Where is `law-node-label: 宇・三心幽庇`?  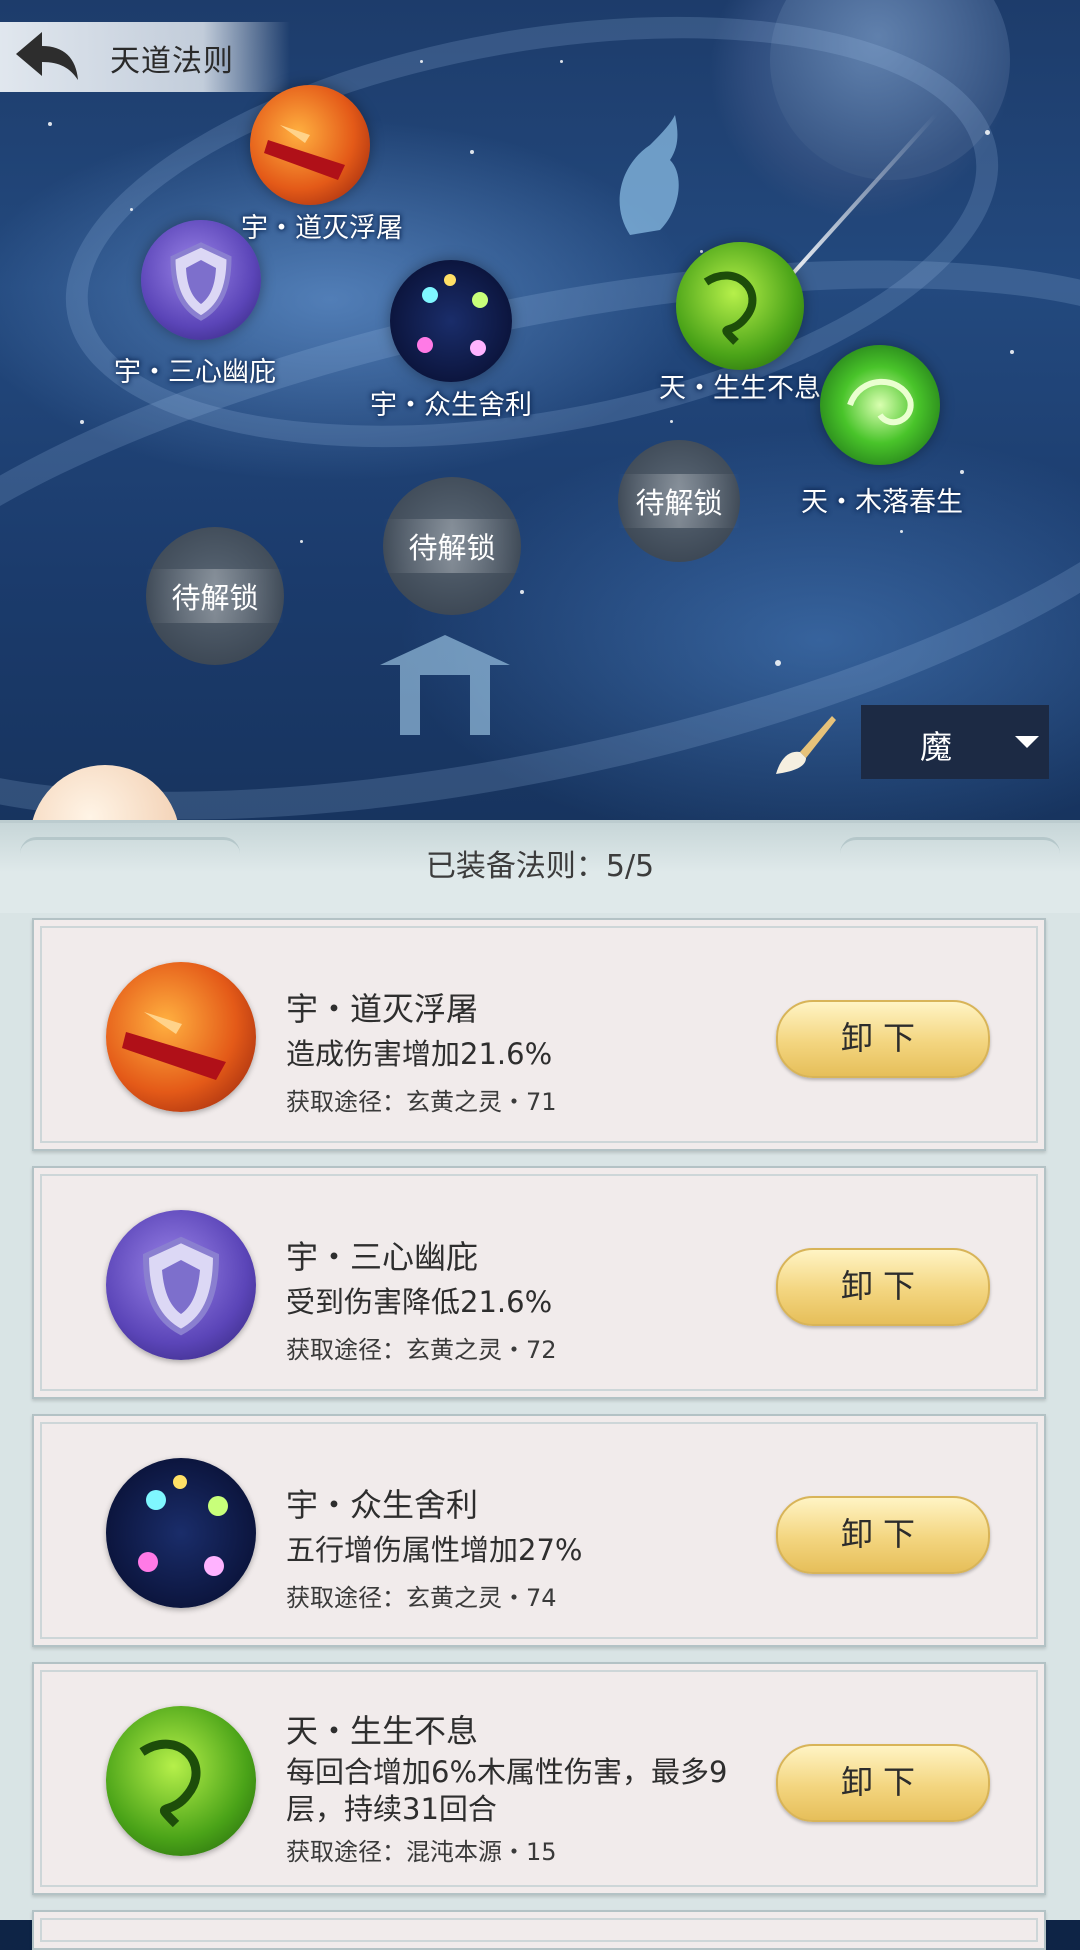
law-node-label: 宇・三心幽庇 is located at coordinates (195, 372).